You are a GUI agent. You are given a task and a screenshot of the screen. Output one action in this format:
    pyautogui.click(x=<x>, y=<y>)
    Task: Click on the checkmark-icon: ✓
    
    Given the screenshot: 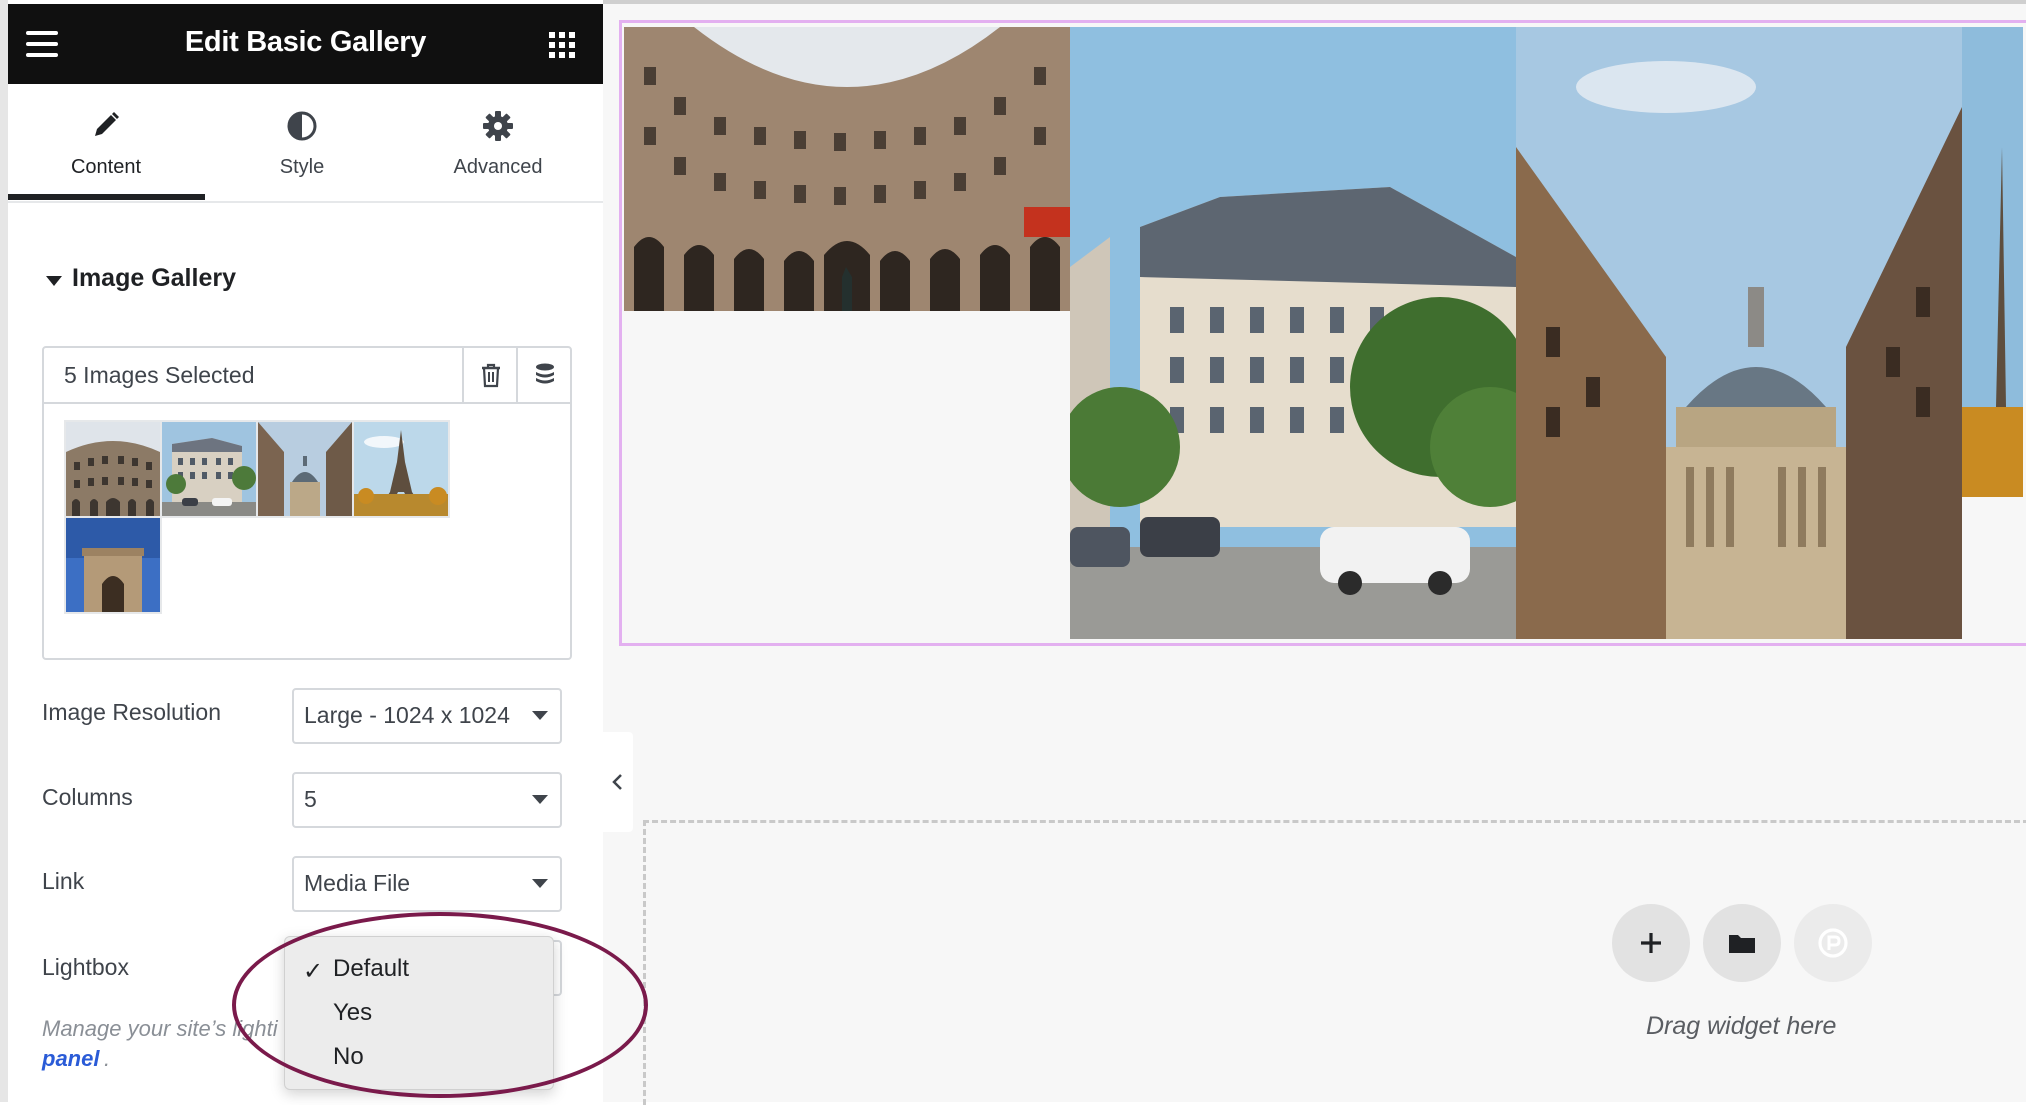 What is the action you would take?
    pyautogui.click(x=313, y=971)
    